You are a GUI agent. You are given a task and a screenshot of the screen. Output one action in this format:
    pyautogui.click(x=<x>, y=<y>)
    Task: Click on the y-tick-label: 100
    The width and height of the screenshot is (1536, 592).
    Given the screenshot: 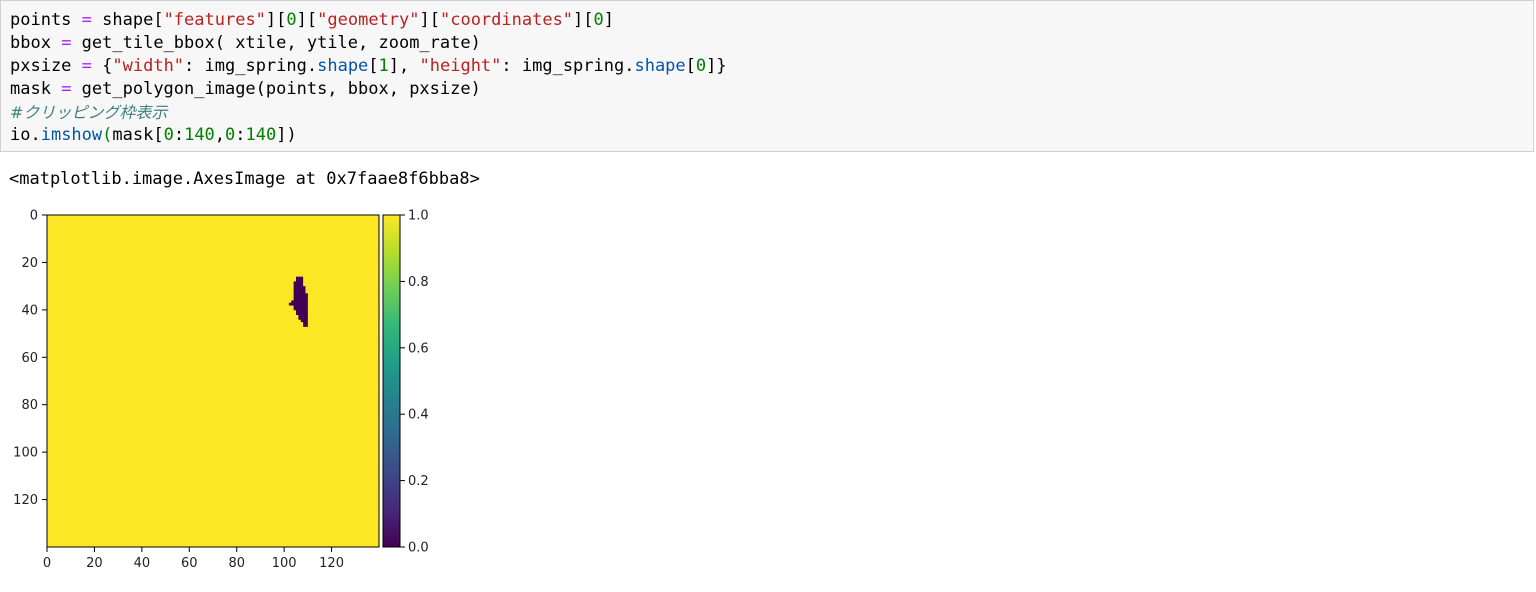 What is the action you would take?
    pyautogui.click(x=25, y=453)
    